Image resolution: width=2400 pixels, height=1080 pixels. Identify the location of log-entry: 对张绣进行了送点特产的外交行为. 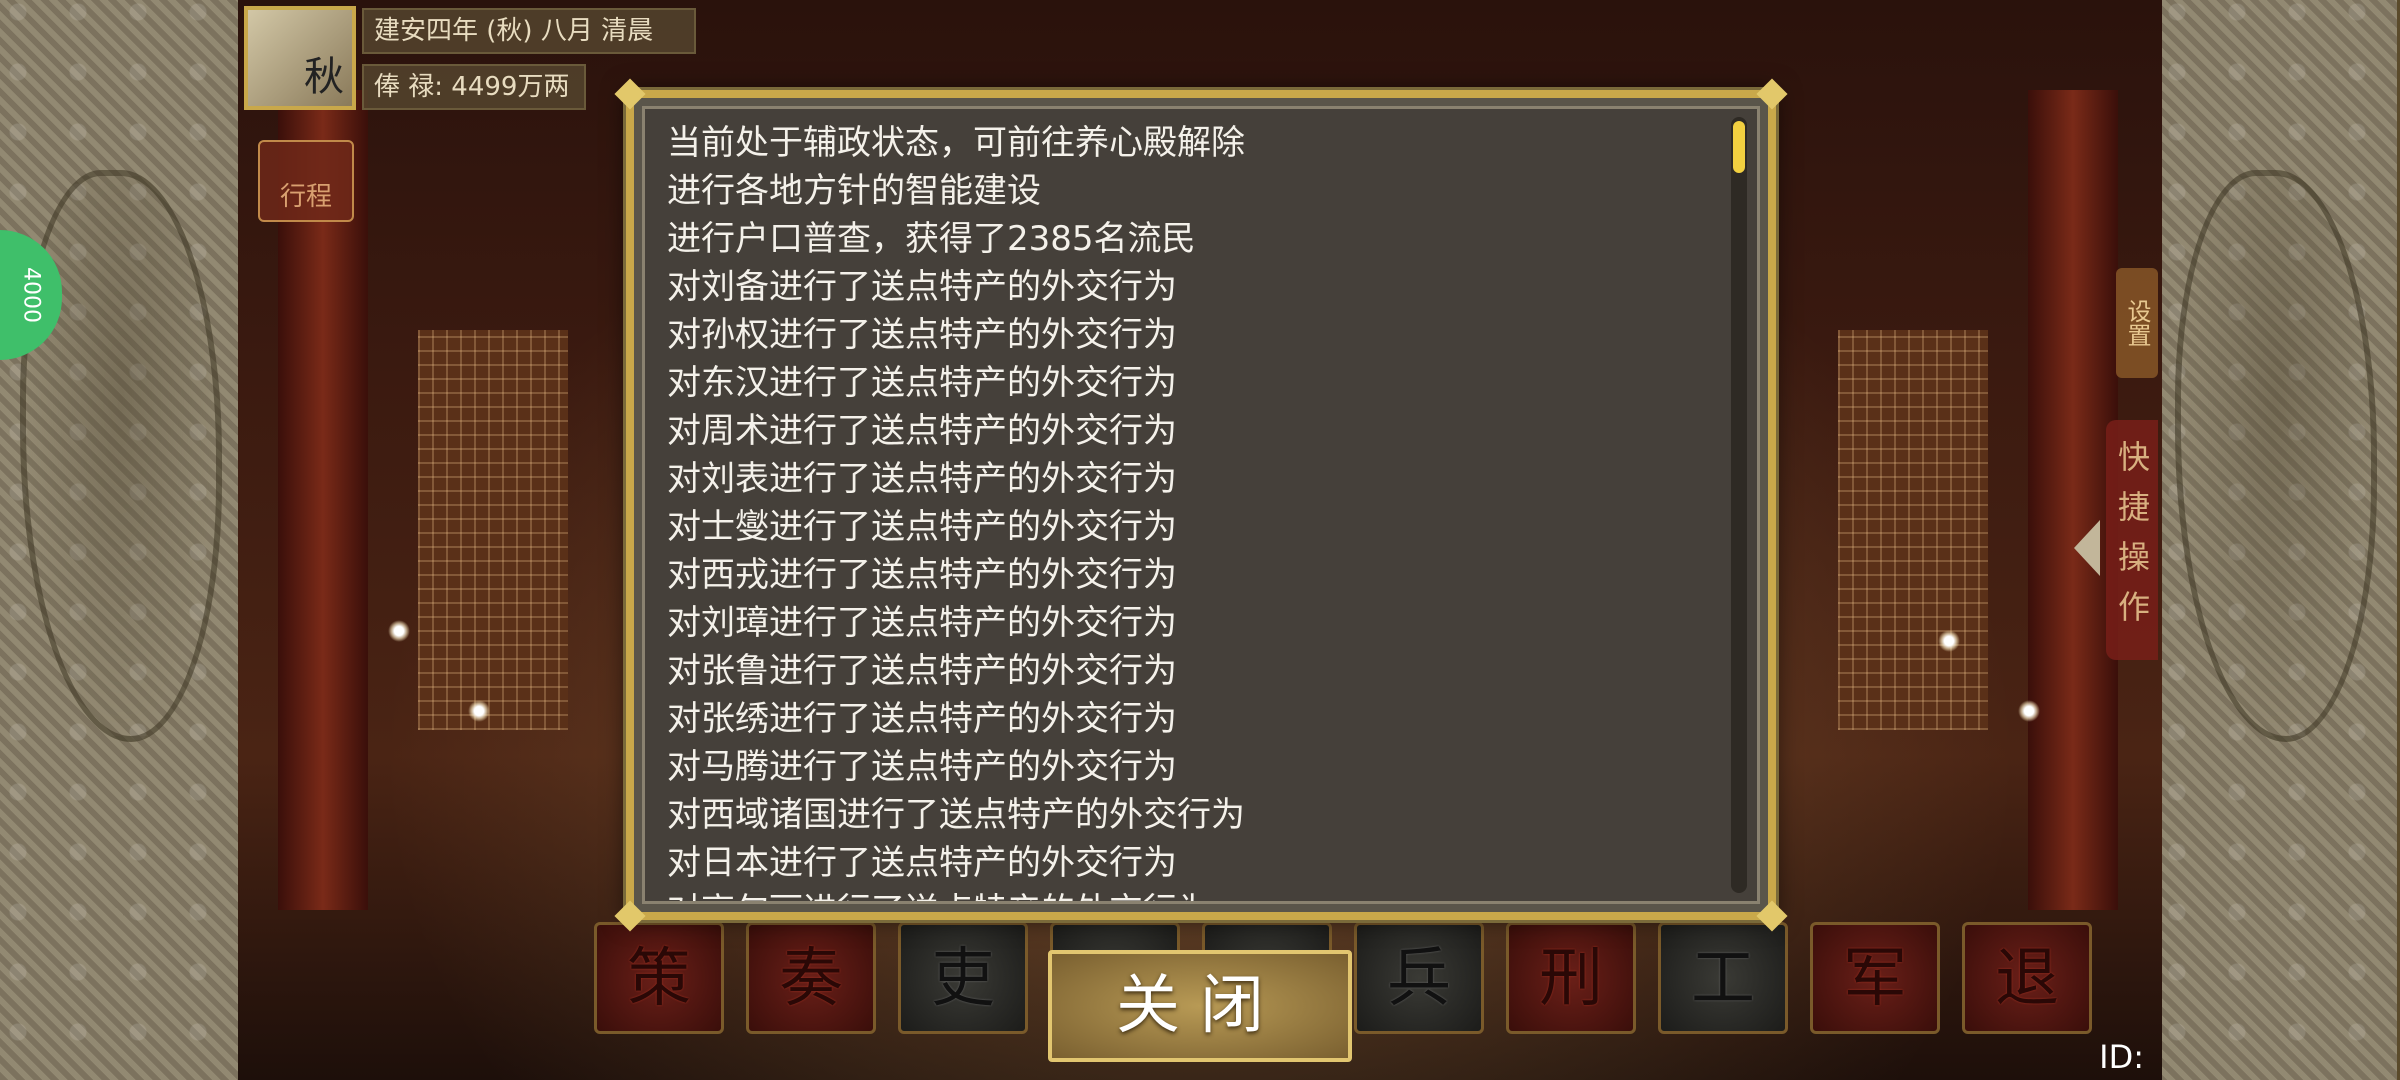
(922, 719).